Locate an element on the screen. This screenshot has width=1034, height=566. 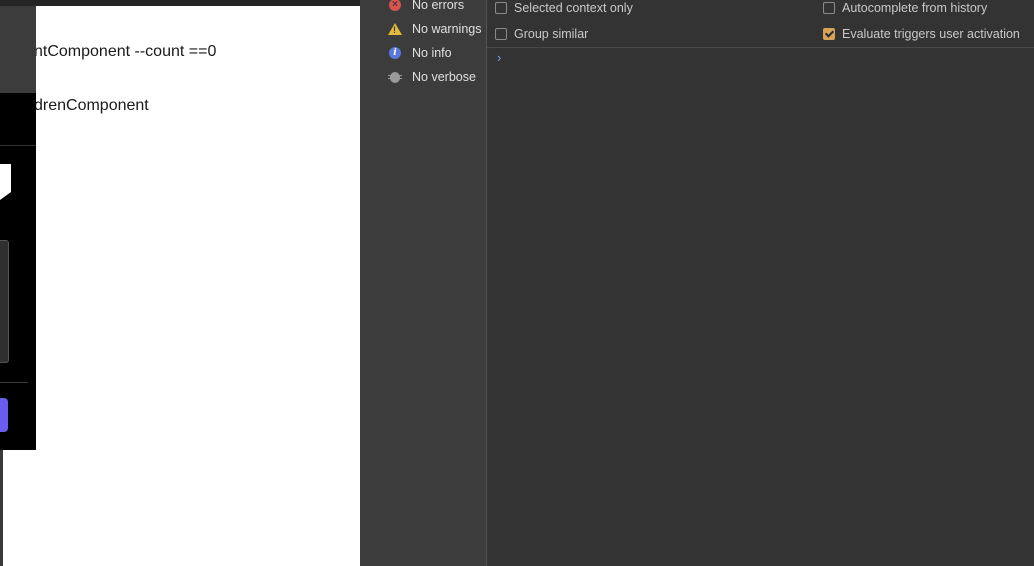
setting-selected-context-only: Selected context only is located at coordinates (564, 8).